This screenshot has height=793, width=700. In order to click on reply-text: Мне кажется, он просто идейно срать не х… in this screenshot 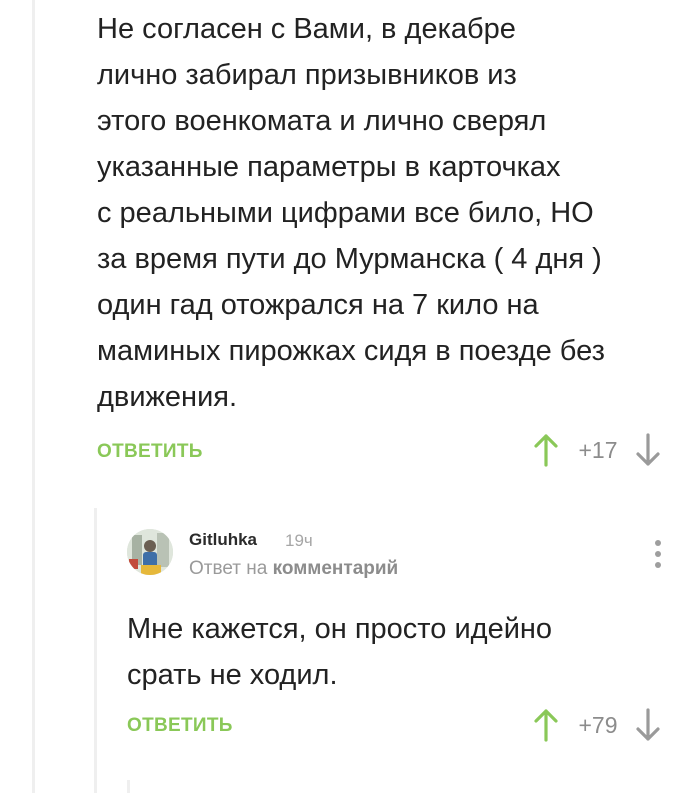, I will do `click(340, 652)`.